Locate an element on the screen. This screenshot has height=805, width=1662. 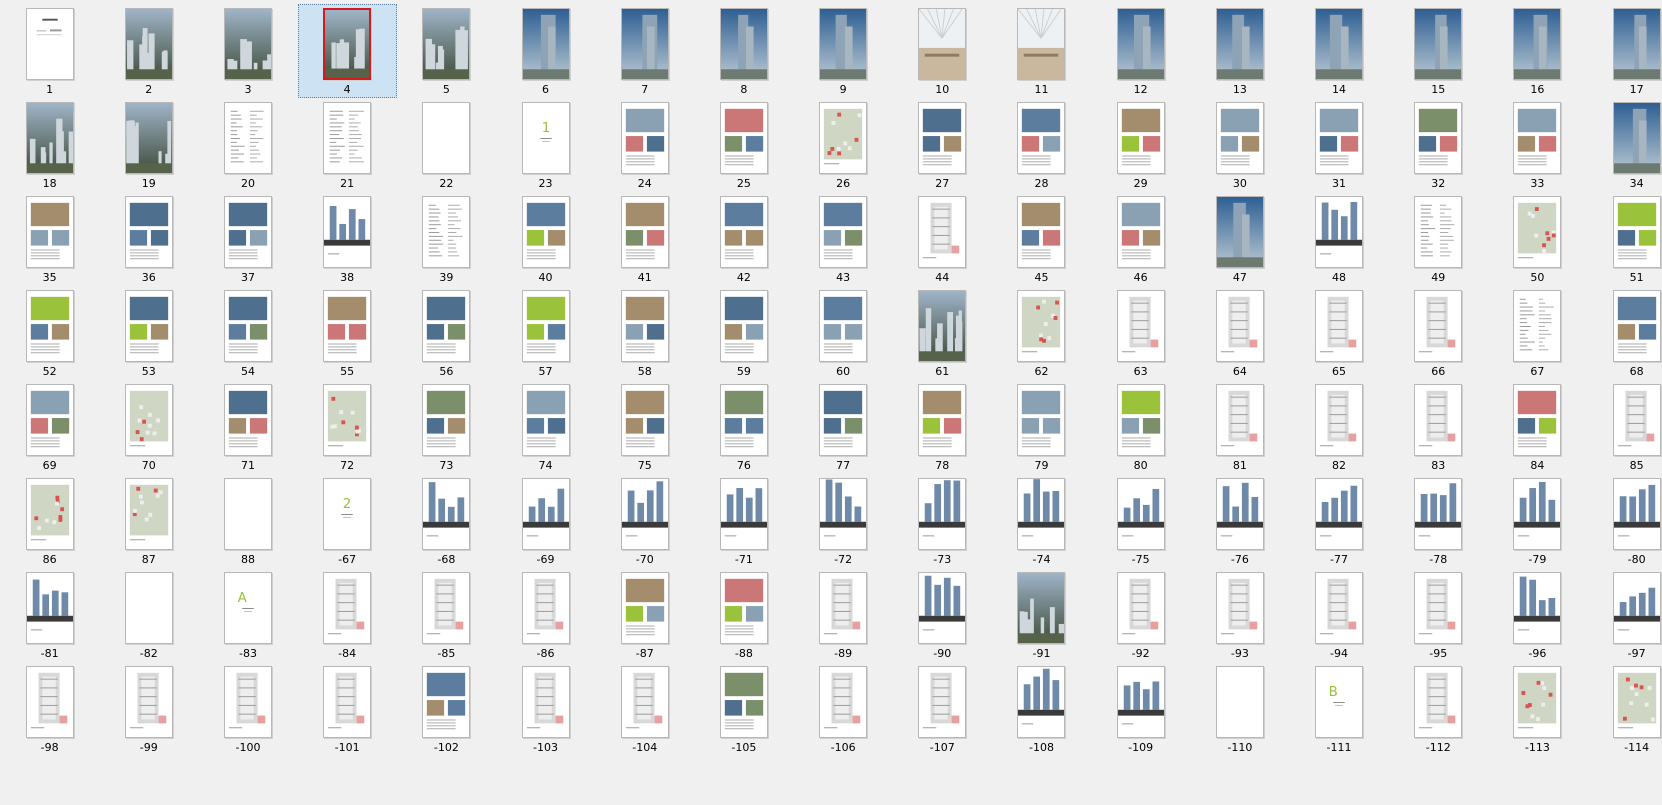
page-thumbnail: -79 is located at coordinates (1537, 521).